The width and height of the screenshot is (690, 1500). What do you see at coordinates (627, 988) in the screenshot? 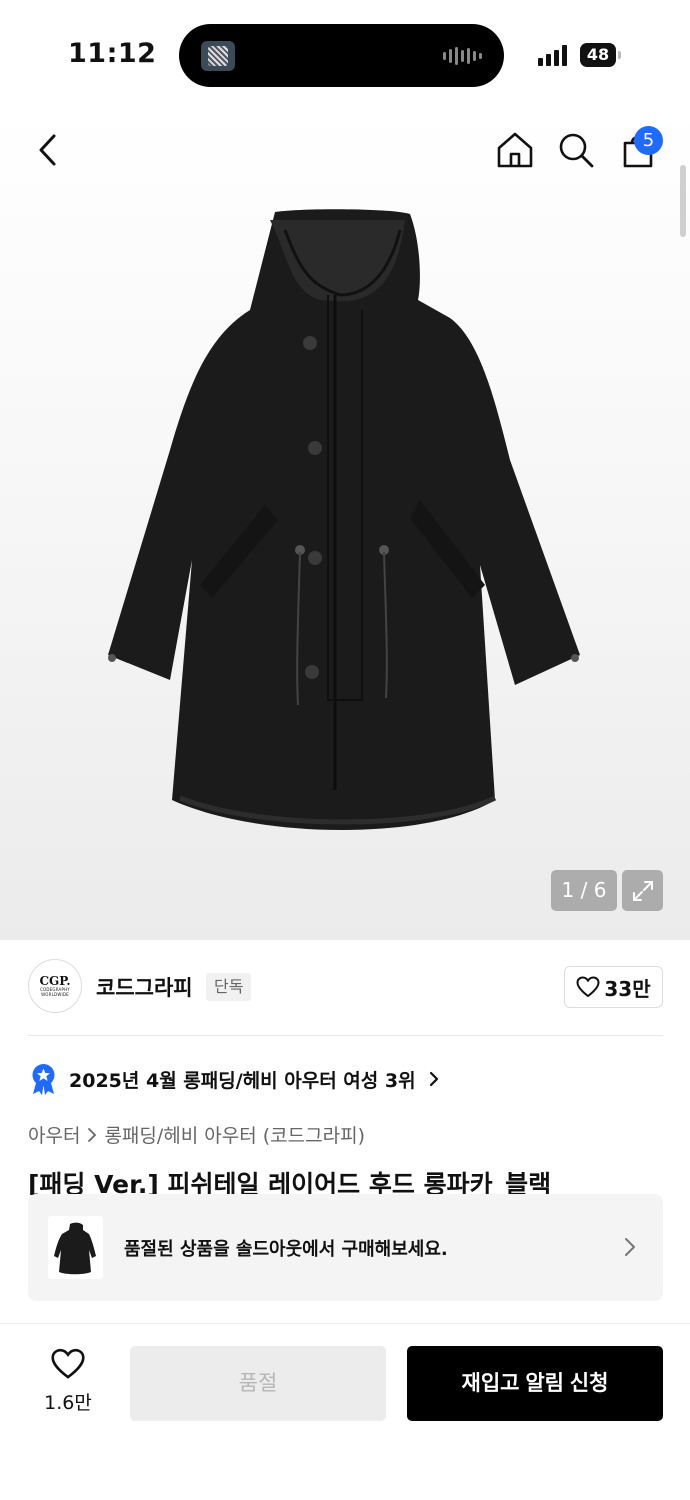
I see `brand-like-count: 33만` at bounding box center [627, 988].